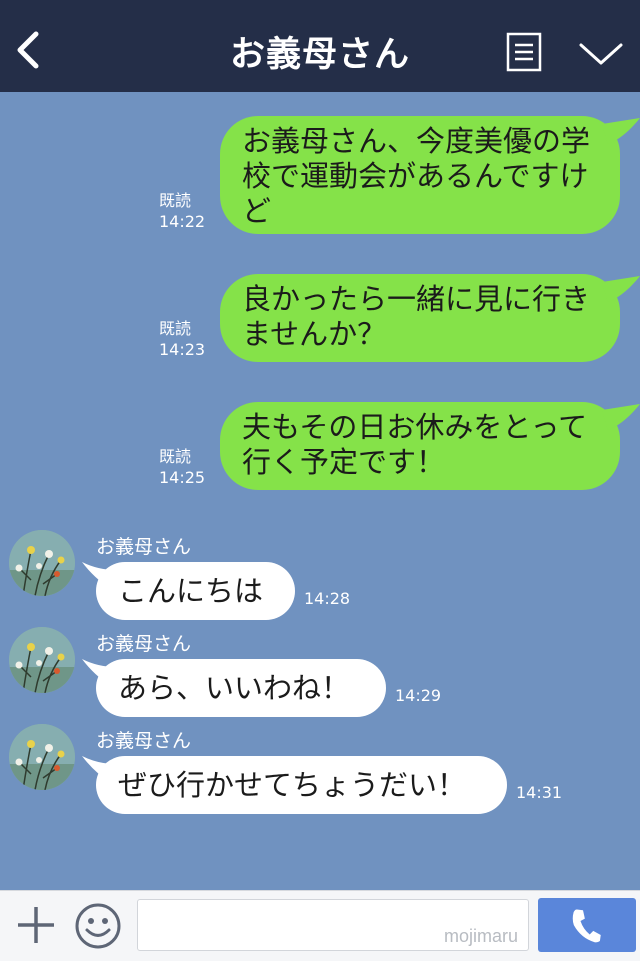 The width and height of the screenshot is (640, 961). I want to click on chat-title: お義母さん, so click(319, 55).